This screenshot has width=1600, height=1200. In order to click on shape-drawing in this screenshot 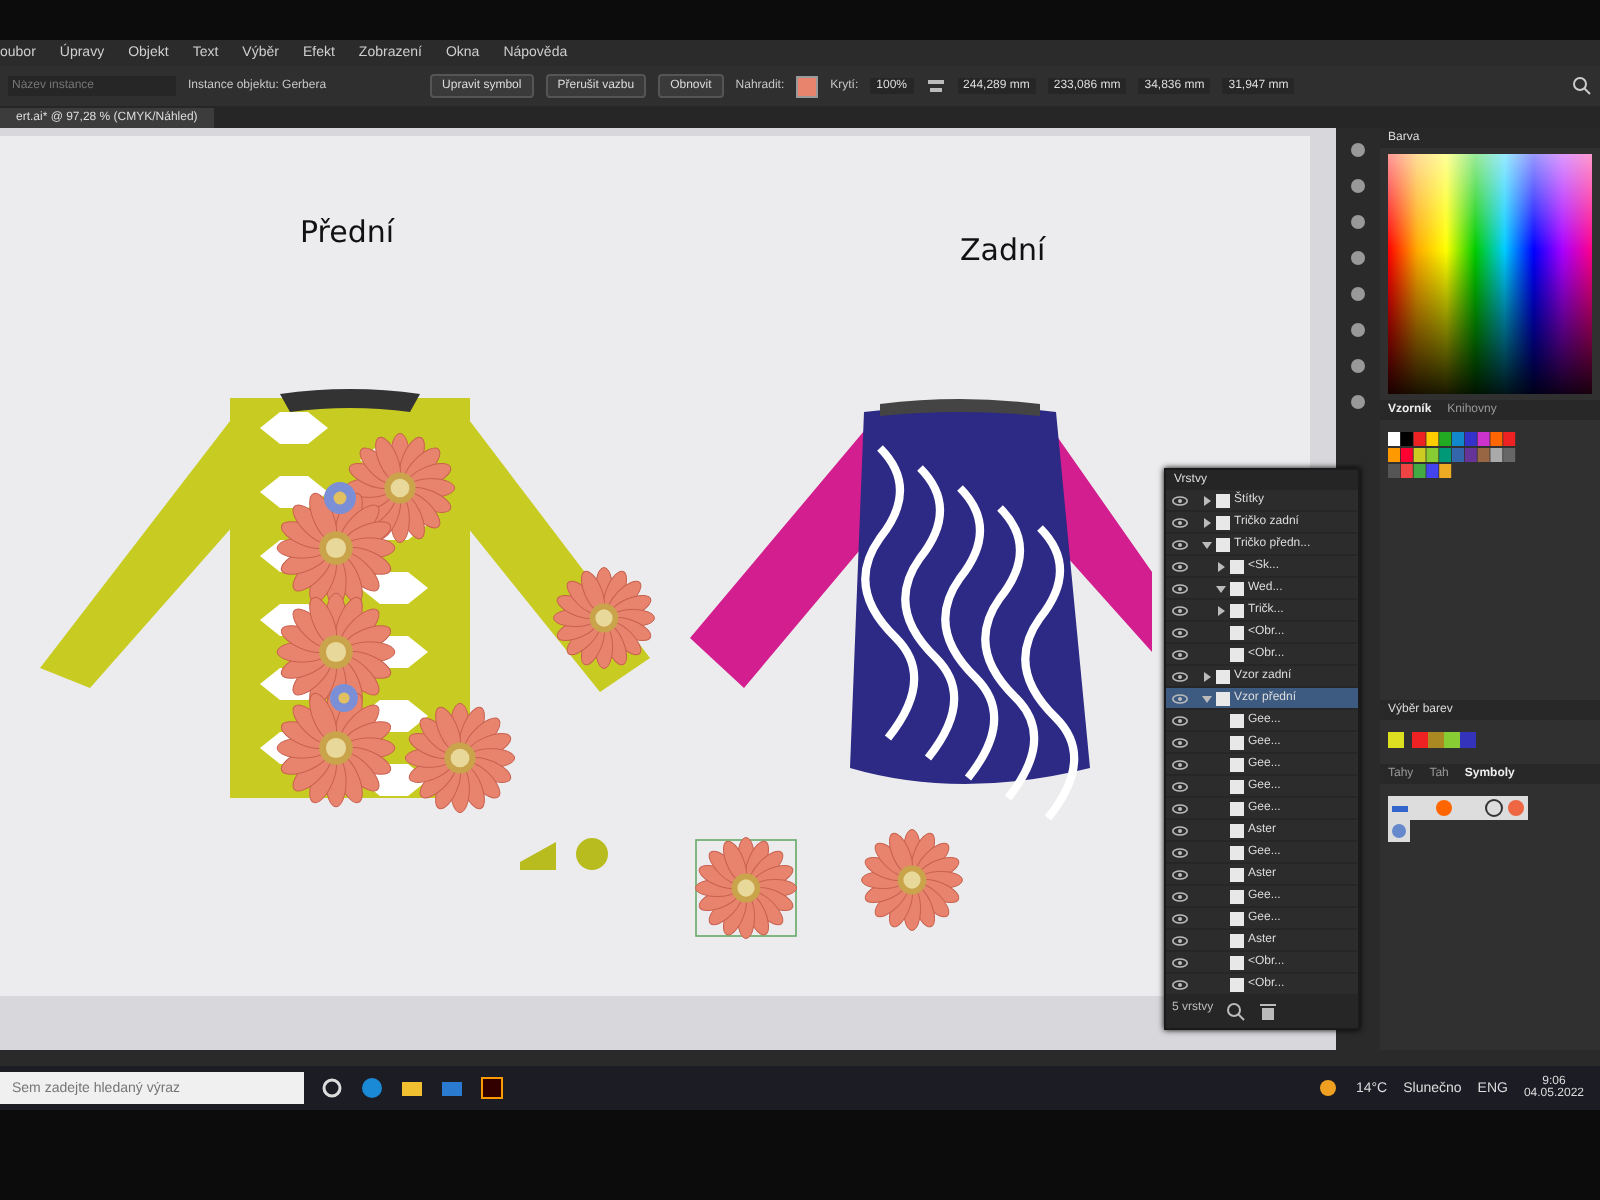, I will do `click(564, 854)`.